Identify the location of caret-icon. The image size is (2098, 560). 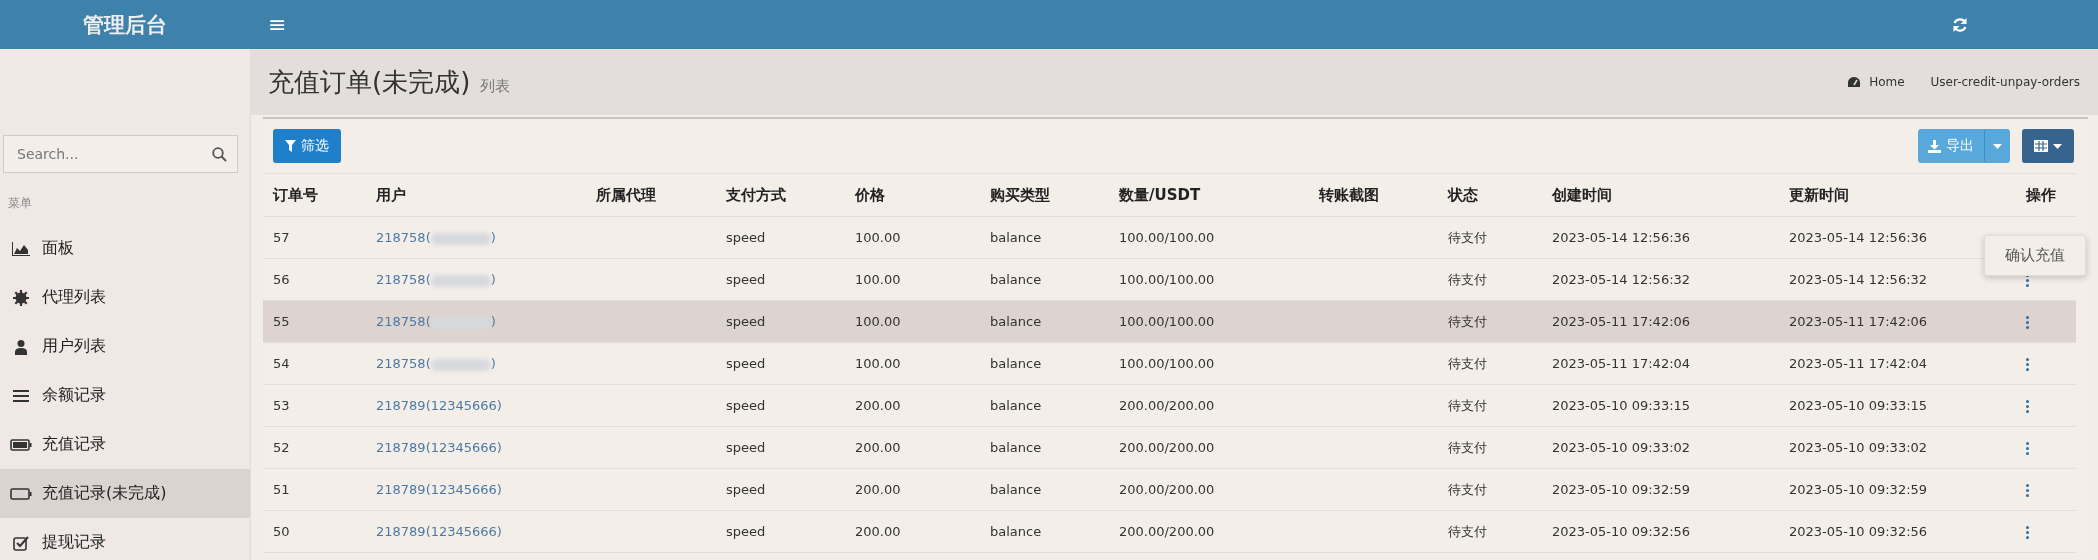
(2057, 146).